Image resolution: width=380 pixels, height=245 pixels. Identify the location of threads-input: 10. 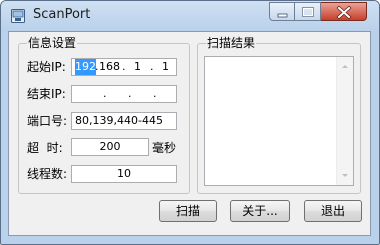
(124, 174).